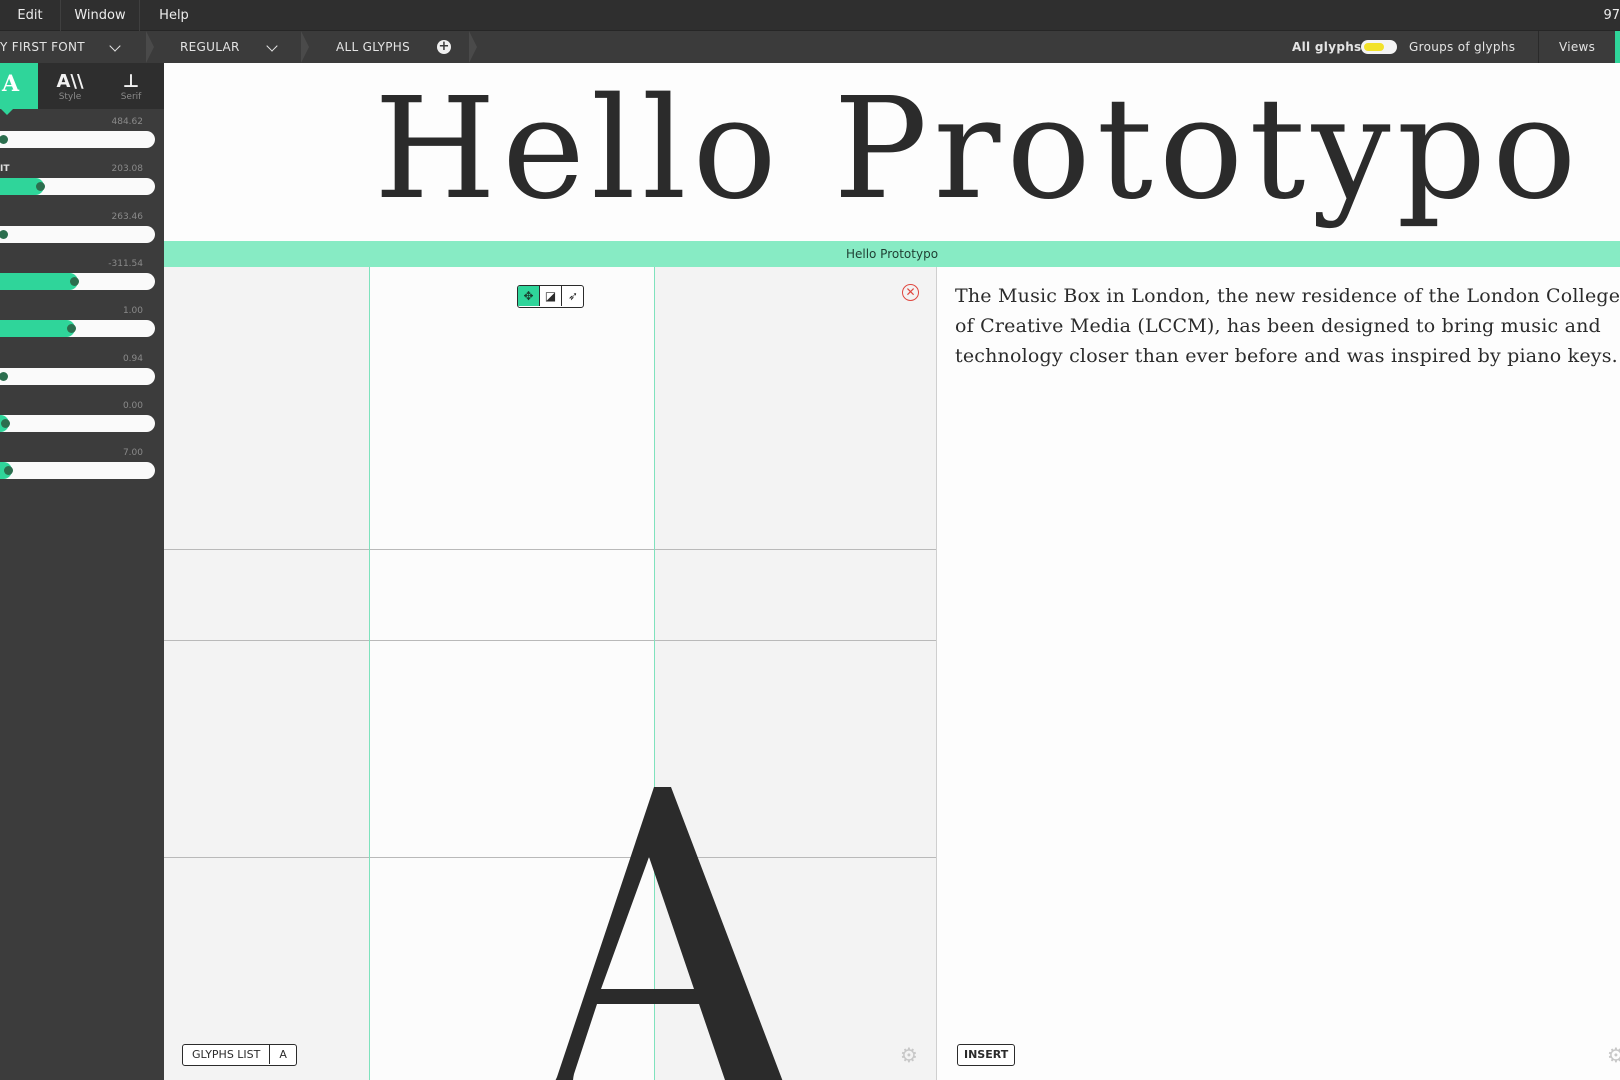 The height and width of the screenshot is (1080, 1620). Describe the element at coordinates (11, 84) in the screenshot. I see `func-icon: A` at that location.